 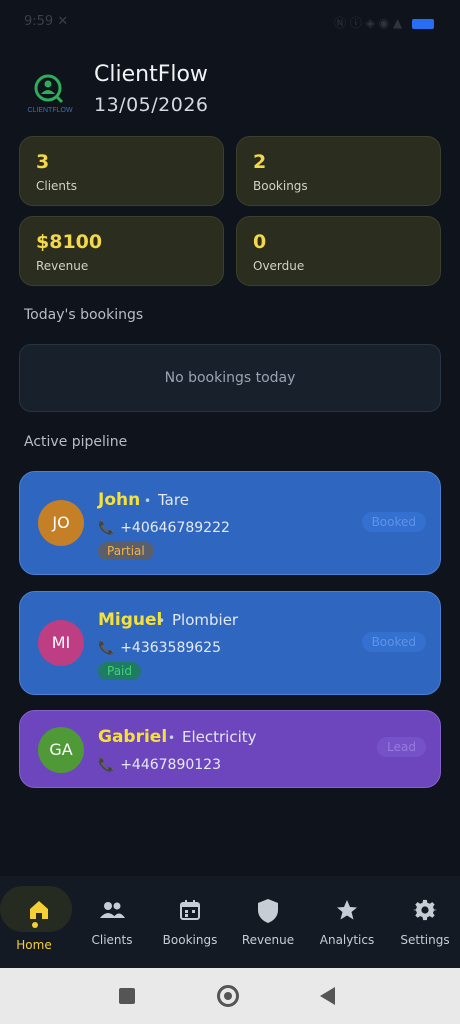 What do you see at coordinates (121, 251) in the screenshot?
I see `stat-revenue-card: $8100 Revenue` at bounding box center [121, 251].